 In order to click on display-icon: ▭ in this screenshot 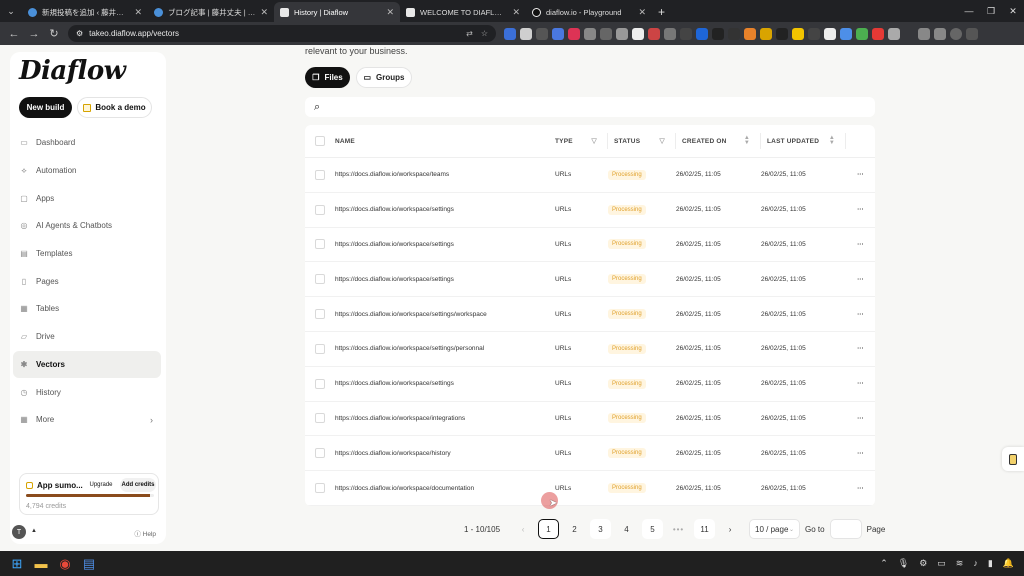, I will do `click(941, 563)`.